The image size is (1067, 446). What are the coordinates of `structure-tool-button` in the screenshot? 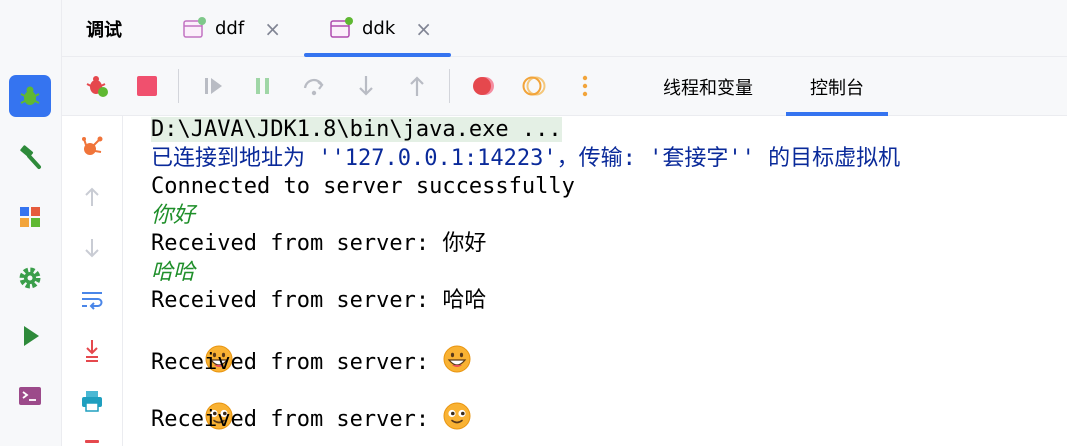 It's located at (30, 217).